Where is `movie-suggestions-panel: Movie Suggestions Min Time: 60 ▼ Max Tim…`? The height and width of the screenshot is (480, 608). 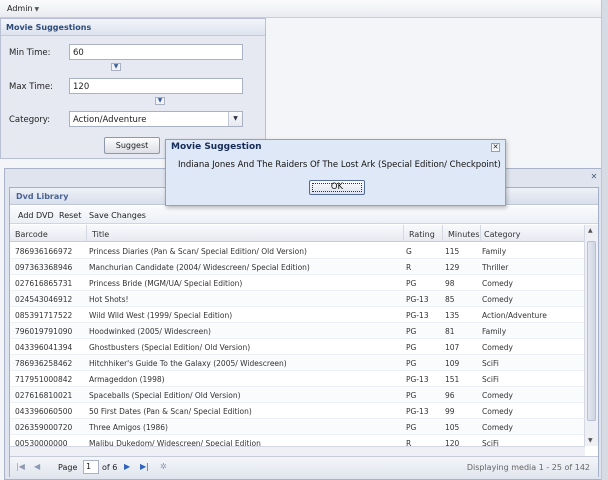
movie-suggestions-panel: Movie Suggestions Min Time: 60 ▼ Max Tim… is located at coordinates (133, 88).